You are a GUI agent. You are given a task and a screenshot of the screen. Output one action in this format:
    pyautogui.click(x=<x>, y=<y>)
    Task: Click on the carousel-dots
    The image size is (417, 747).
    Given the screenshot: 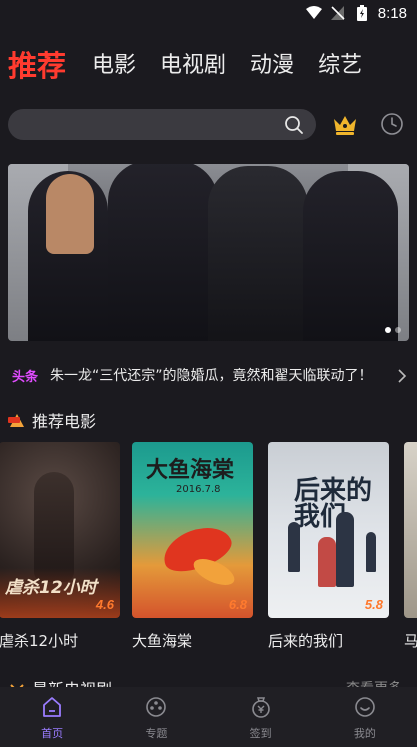 What is the action you would take?
    pyautogui.click(x=393, y=330)
    